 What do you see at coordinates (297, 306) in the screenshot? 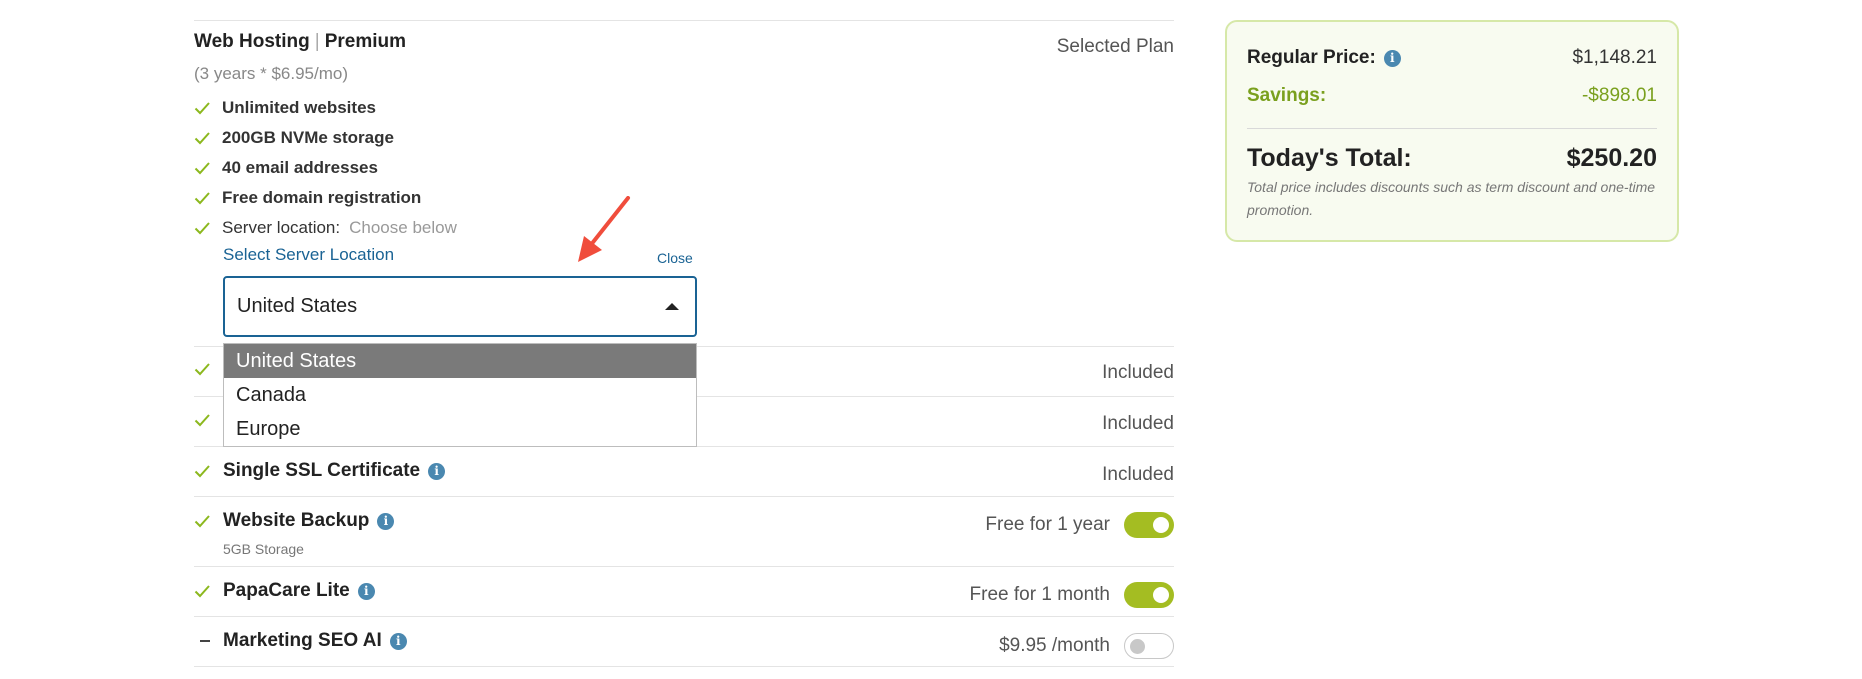
I see `select-value: United States` at bounding box center [297, 306].